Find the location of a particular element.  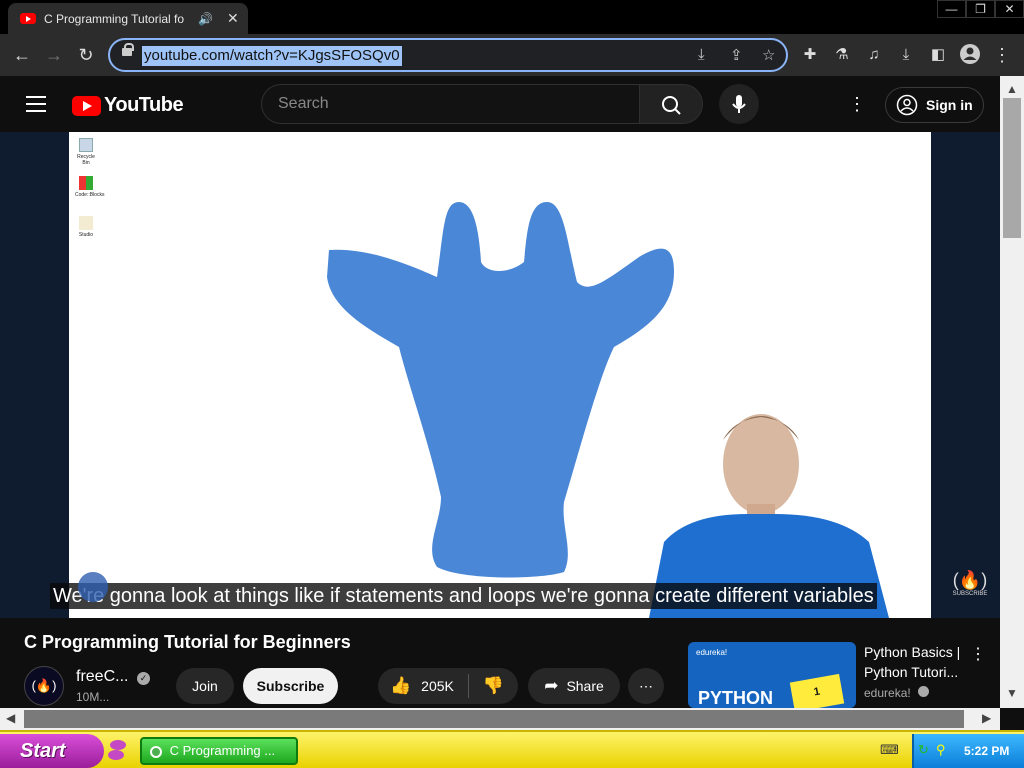

keyboard-icon: ⌨ is located at coordinates (889, 750).